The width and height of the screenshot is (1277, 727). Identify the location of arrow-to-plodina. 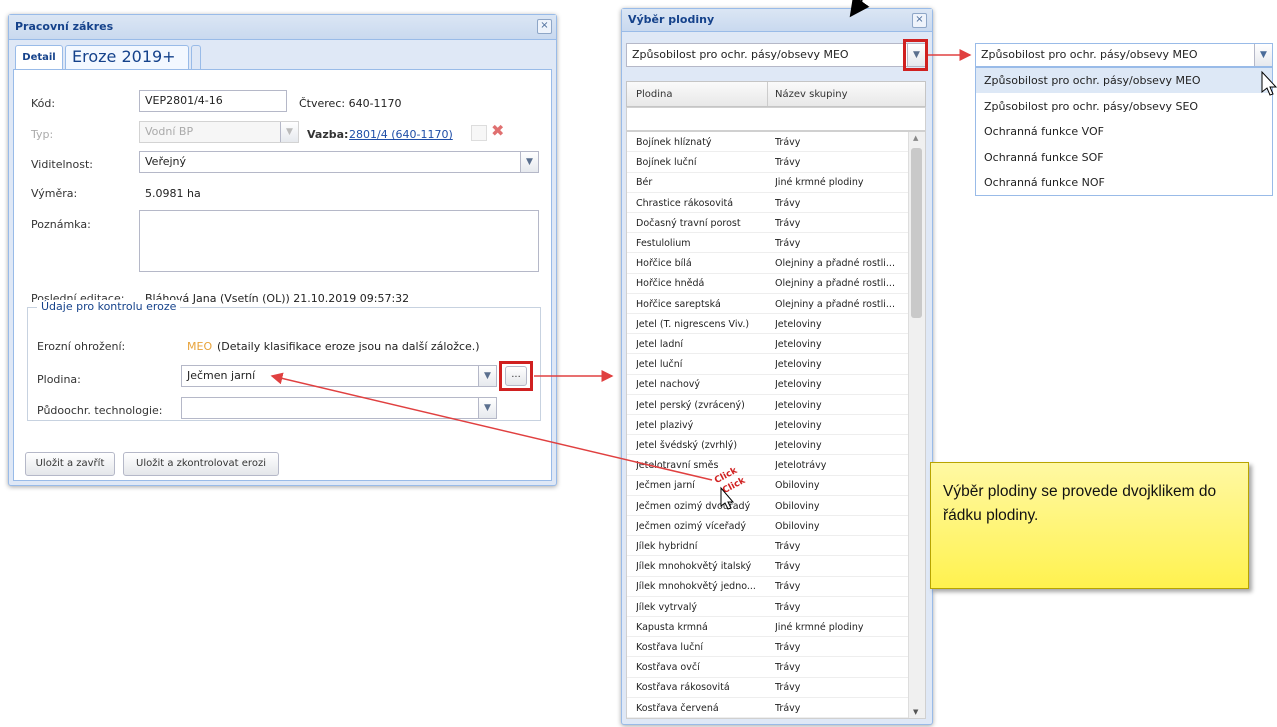
(491, 426).